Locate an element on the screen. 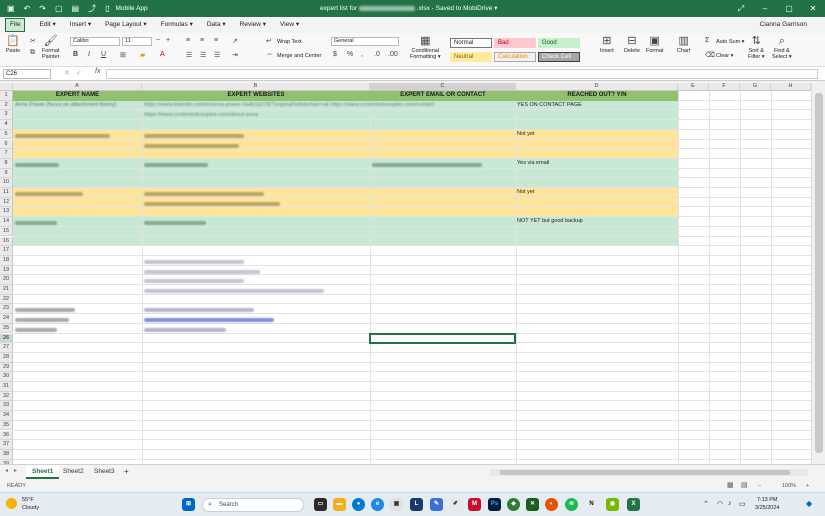 The image size is (825, 516). decrease-font-icon: − is located at coordinates (158, 40).